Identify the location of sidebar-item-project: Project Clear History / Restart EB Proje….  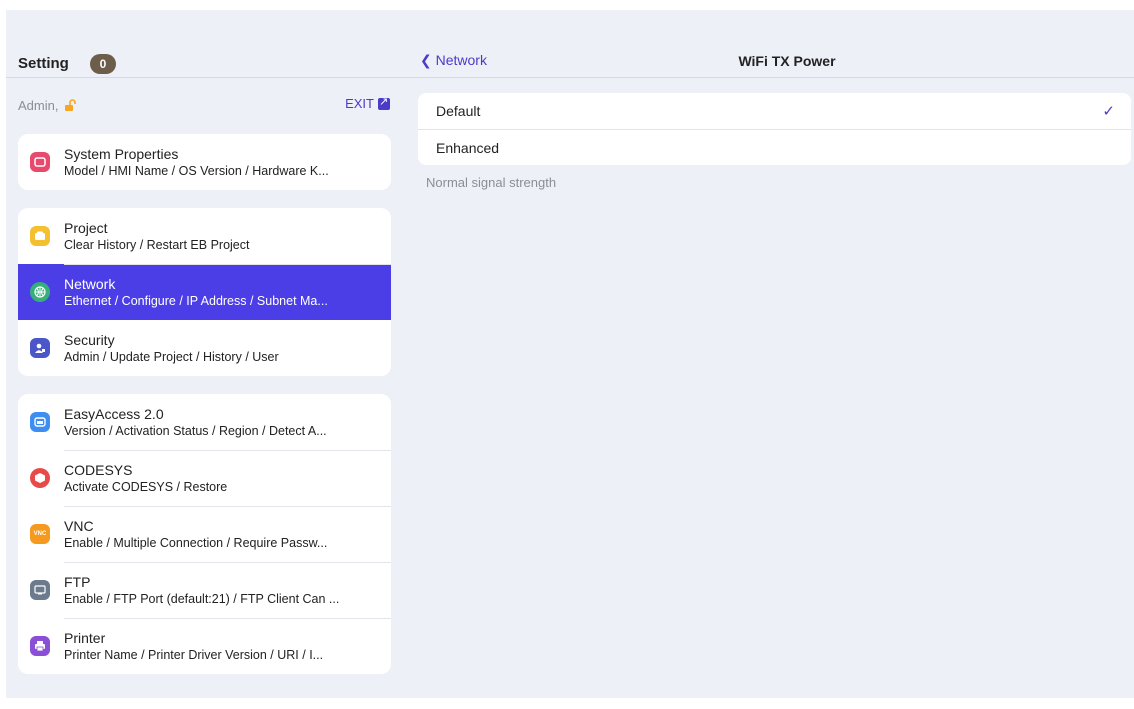
(204, 236).